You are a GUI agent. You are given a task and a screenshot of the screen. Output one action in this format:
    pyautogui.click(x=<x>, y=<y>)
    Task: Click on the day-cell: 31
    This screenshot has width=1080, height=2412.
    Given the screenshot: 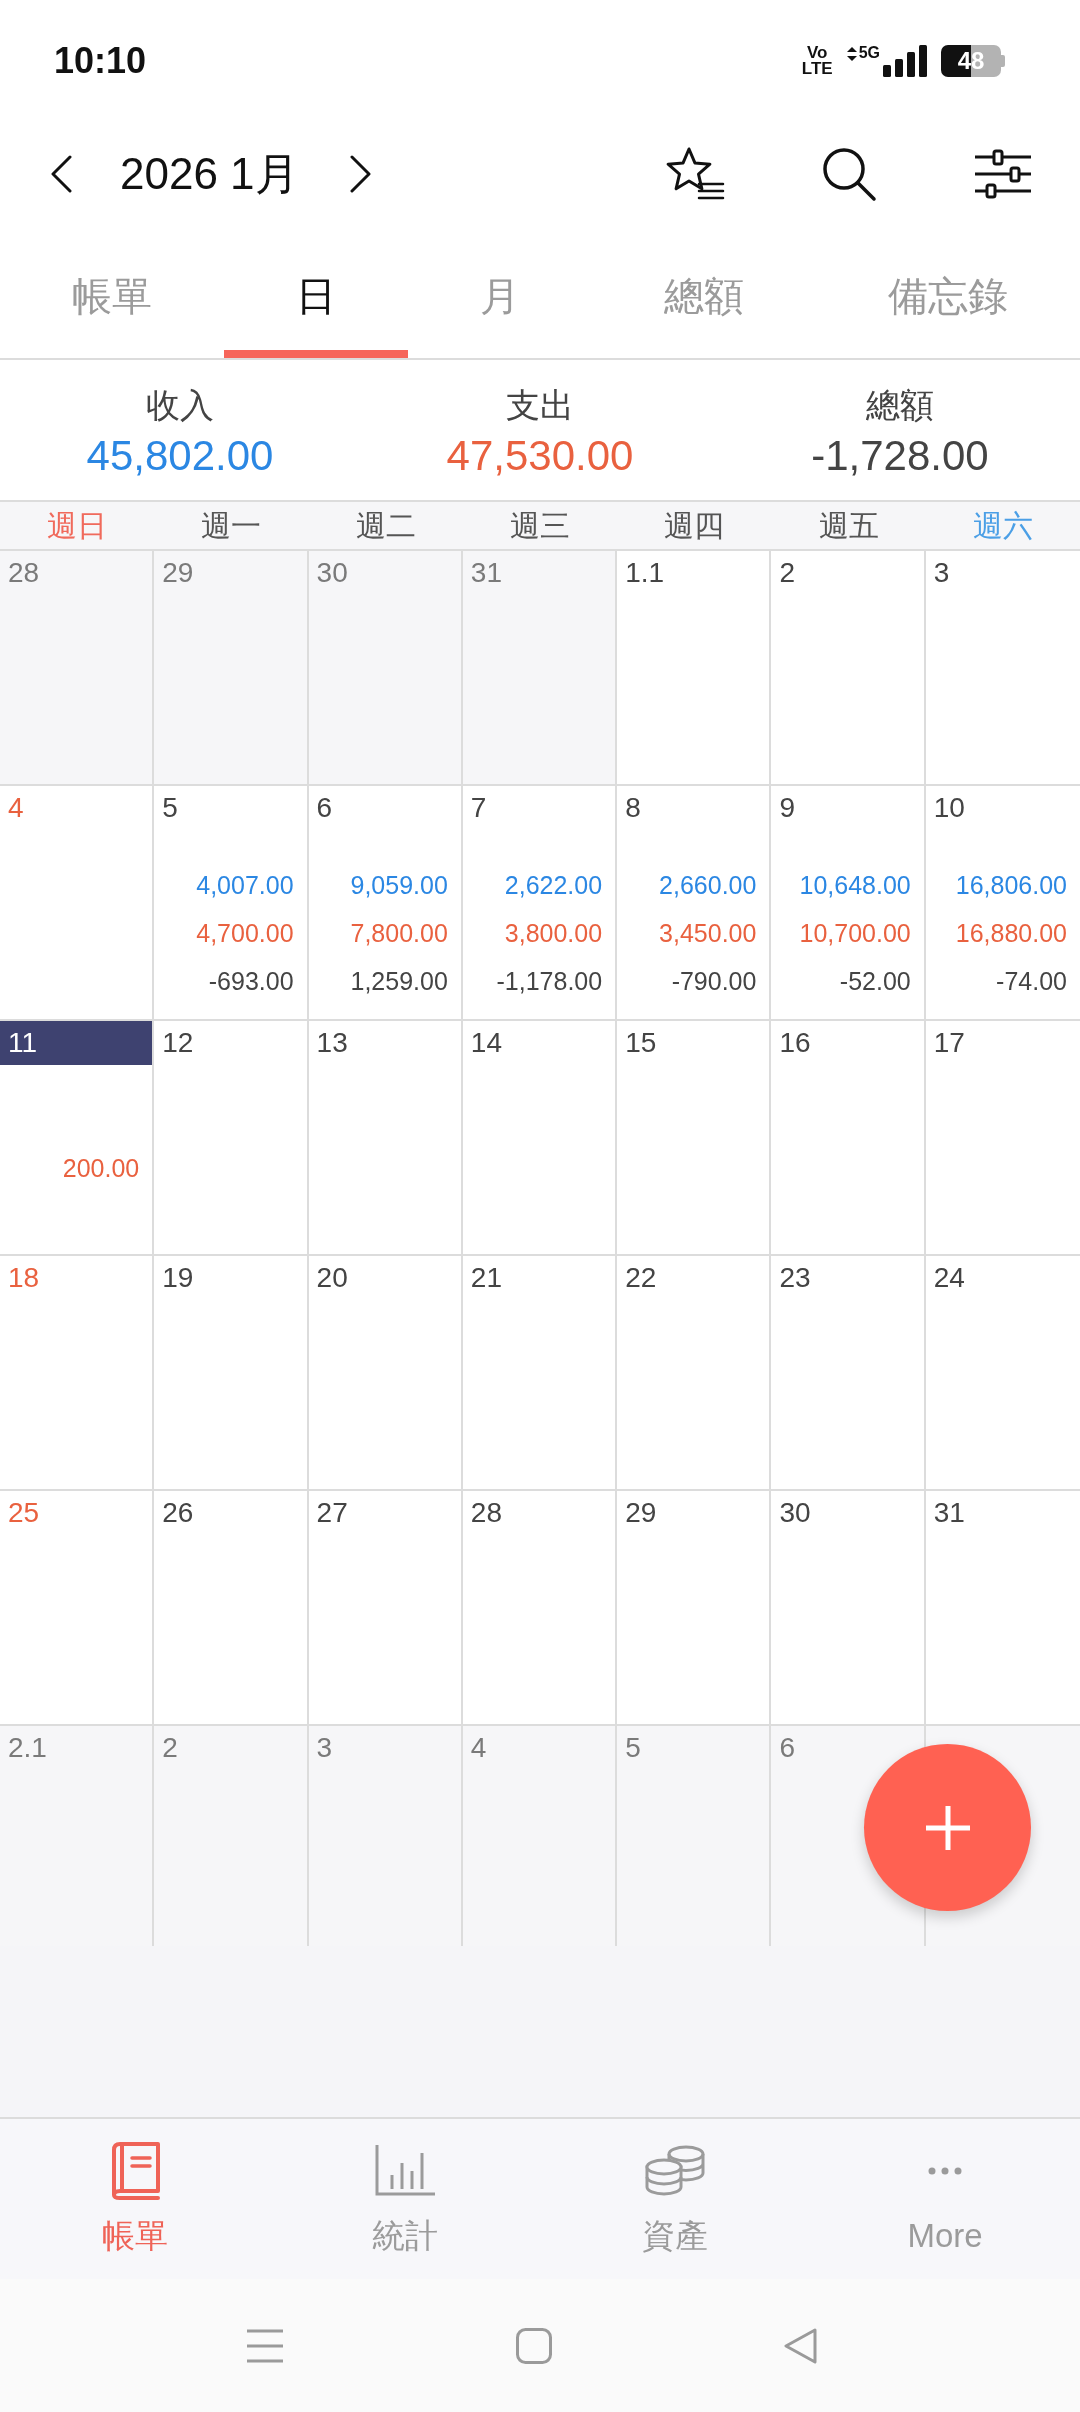 What is the action you would take?
    pyautogui.click(x=1002, y=1607)
    